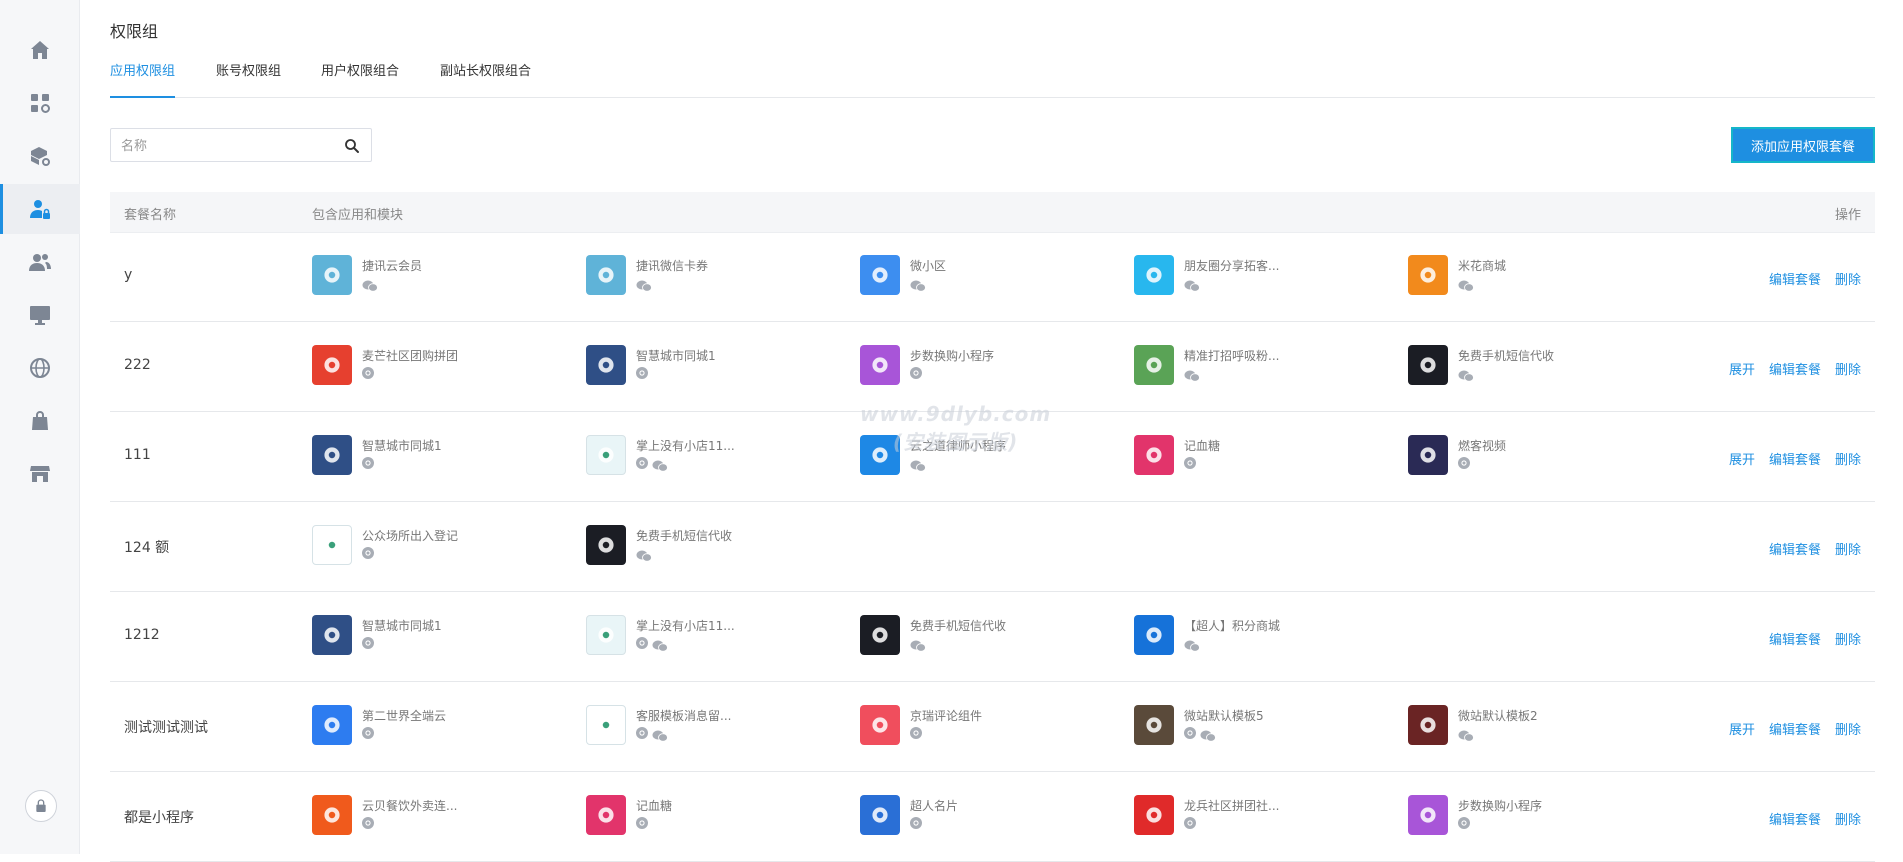  I want to click on tab-account-permissions: 账号权限组, so click(248, 80).